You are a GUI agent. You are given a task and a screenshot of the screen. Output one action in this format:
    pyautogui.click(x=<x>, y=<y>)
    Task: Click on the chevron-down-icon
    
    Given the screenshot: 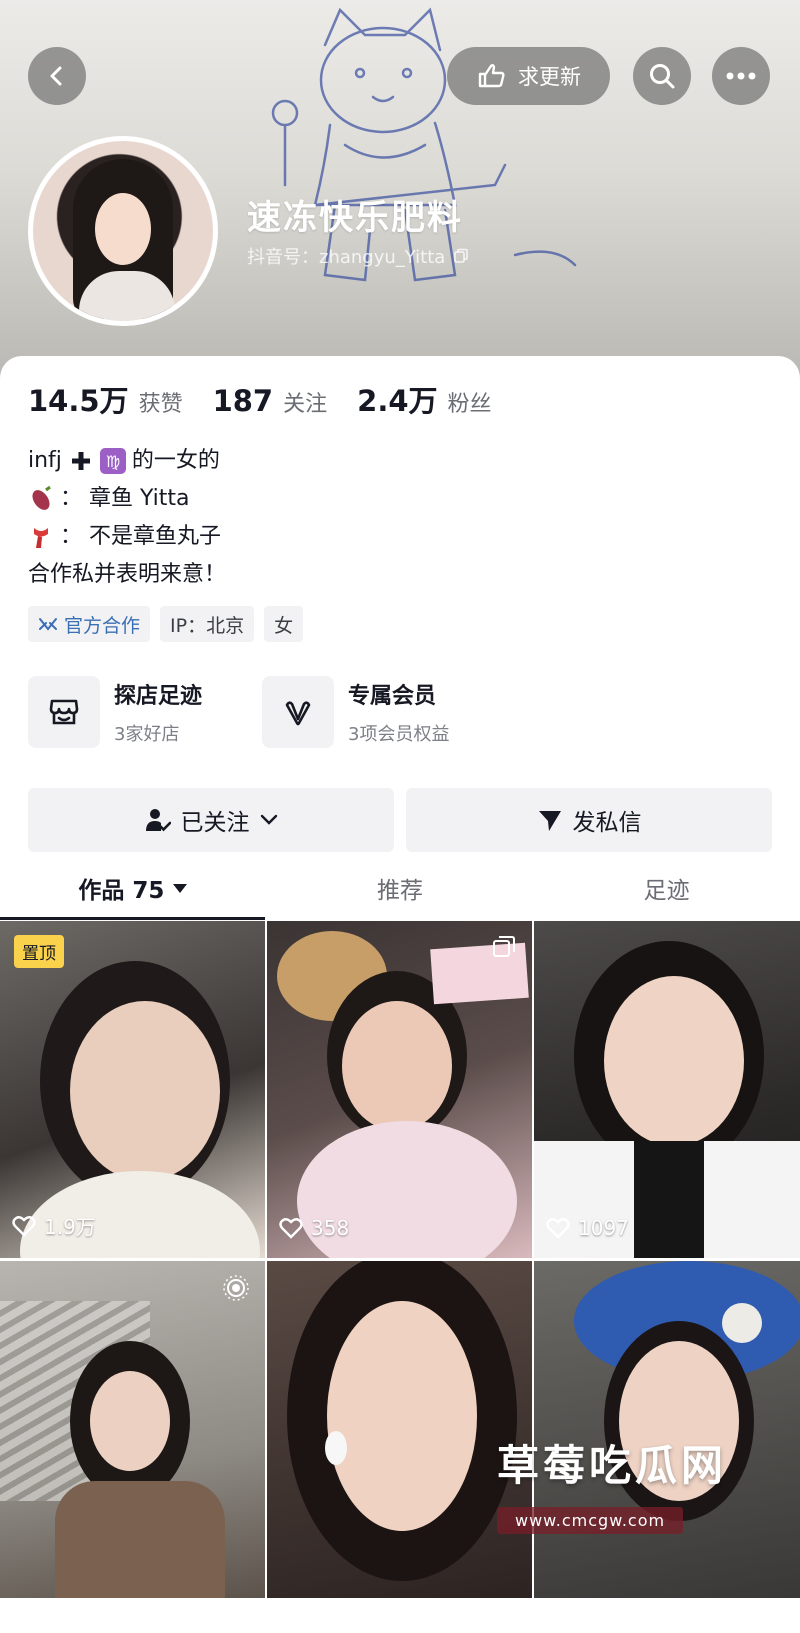 What is the action you would take?
    pyautogui.click(x=268, y=819)
    